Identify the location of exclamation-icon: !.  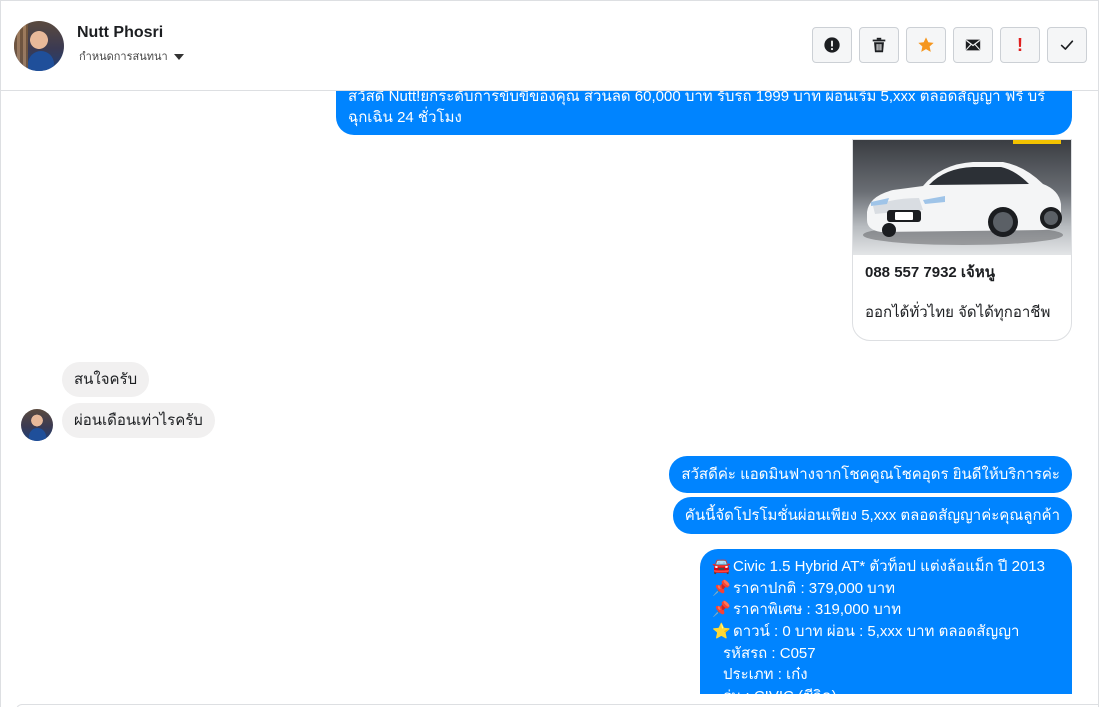
(1020, 45).